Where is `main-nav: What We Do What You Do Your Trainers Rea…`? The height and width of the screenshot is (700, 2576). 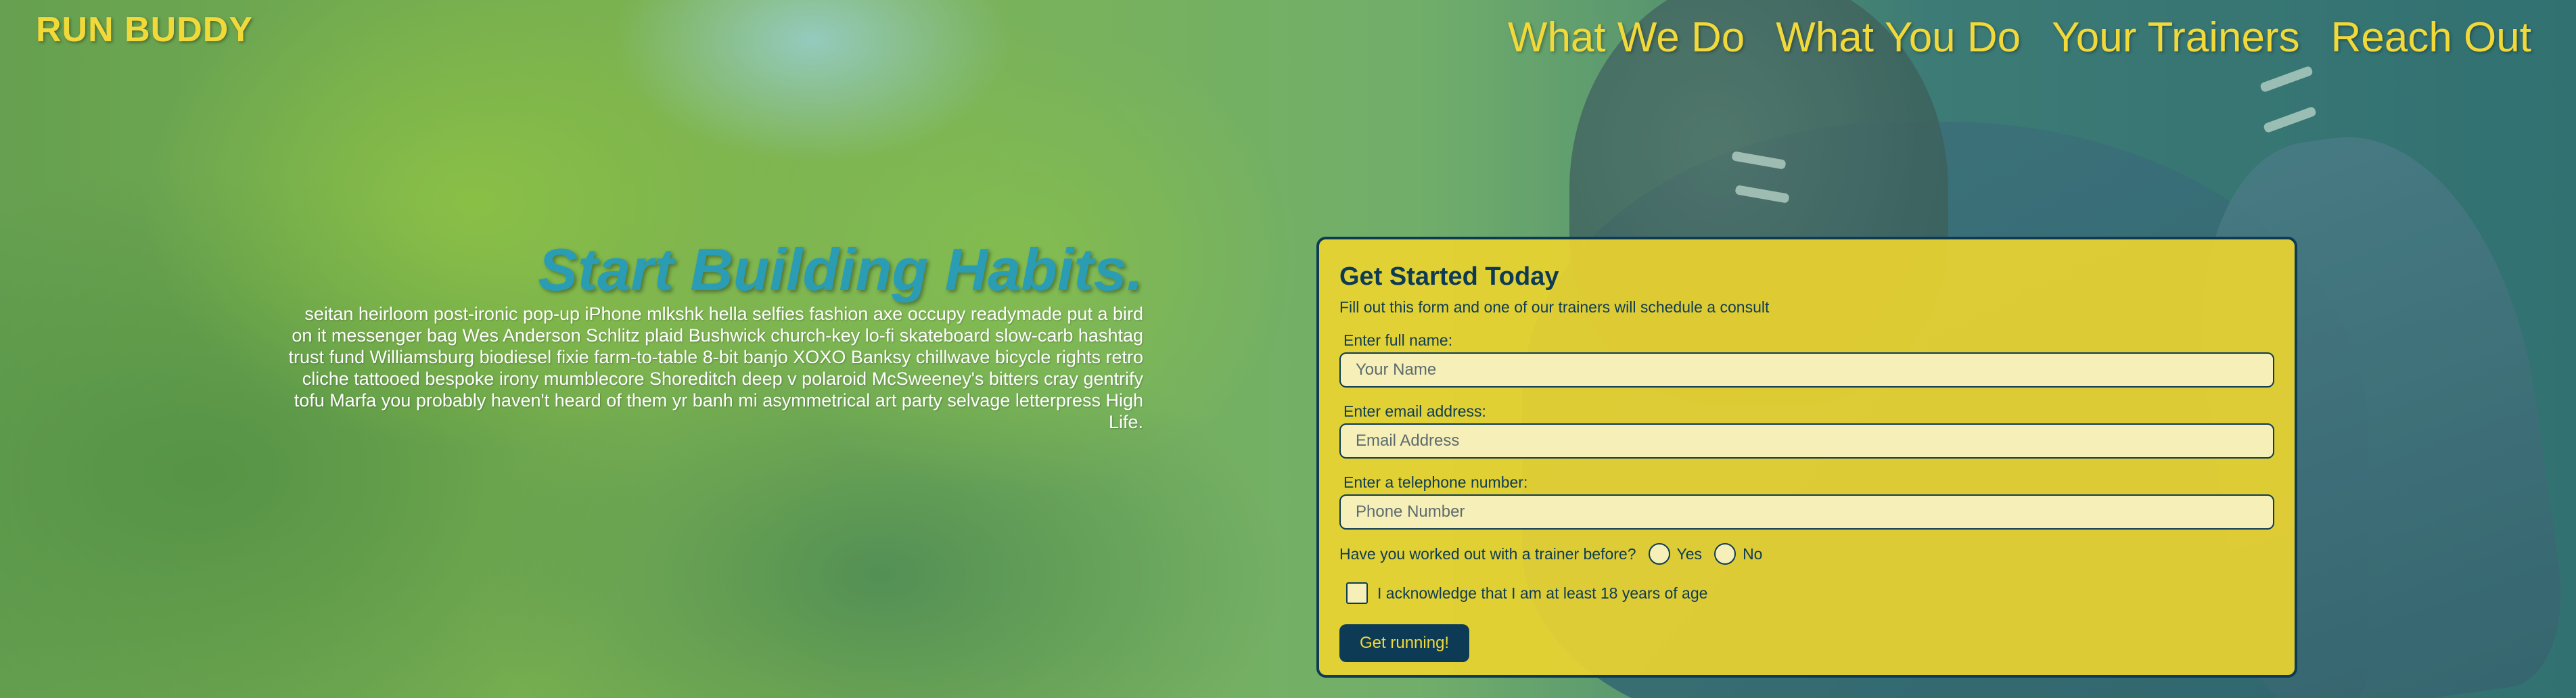
main-nav: What We Do What You Do Your Trainers Rea… is located at coordinates (2019, 38).